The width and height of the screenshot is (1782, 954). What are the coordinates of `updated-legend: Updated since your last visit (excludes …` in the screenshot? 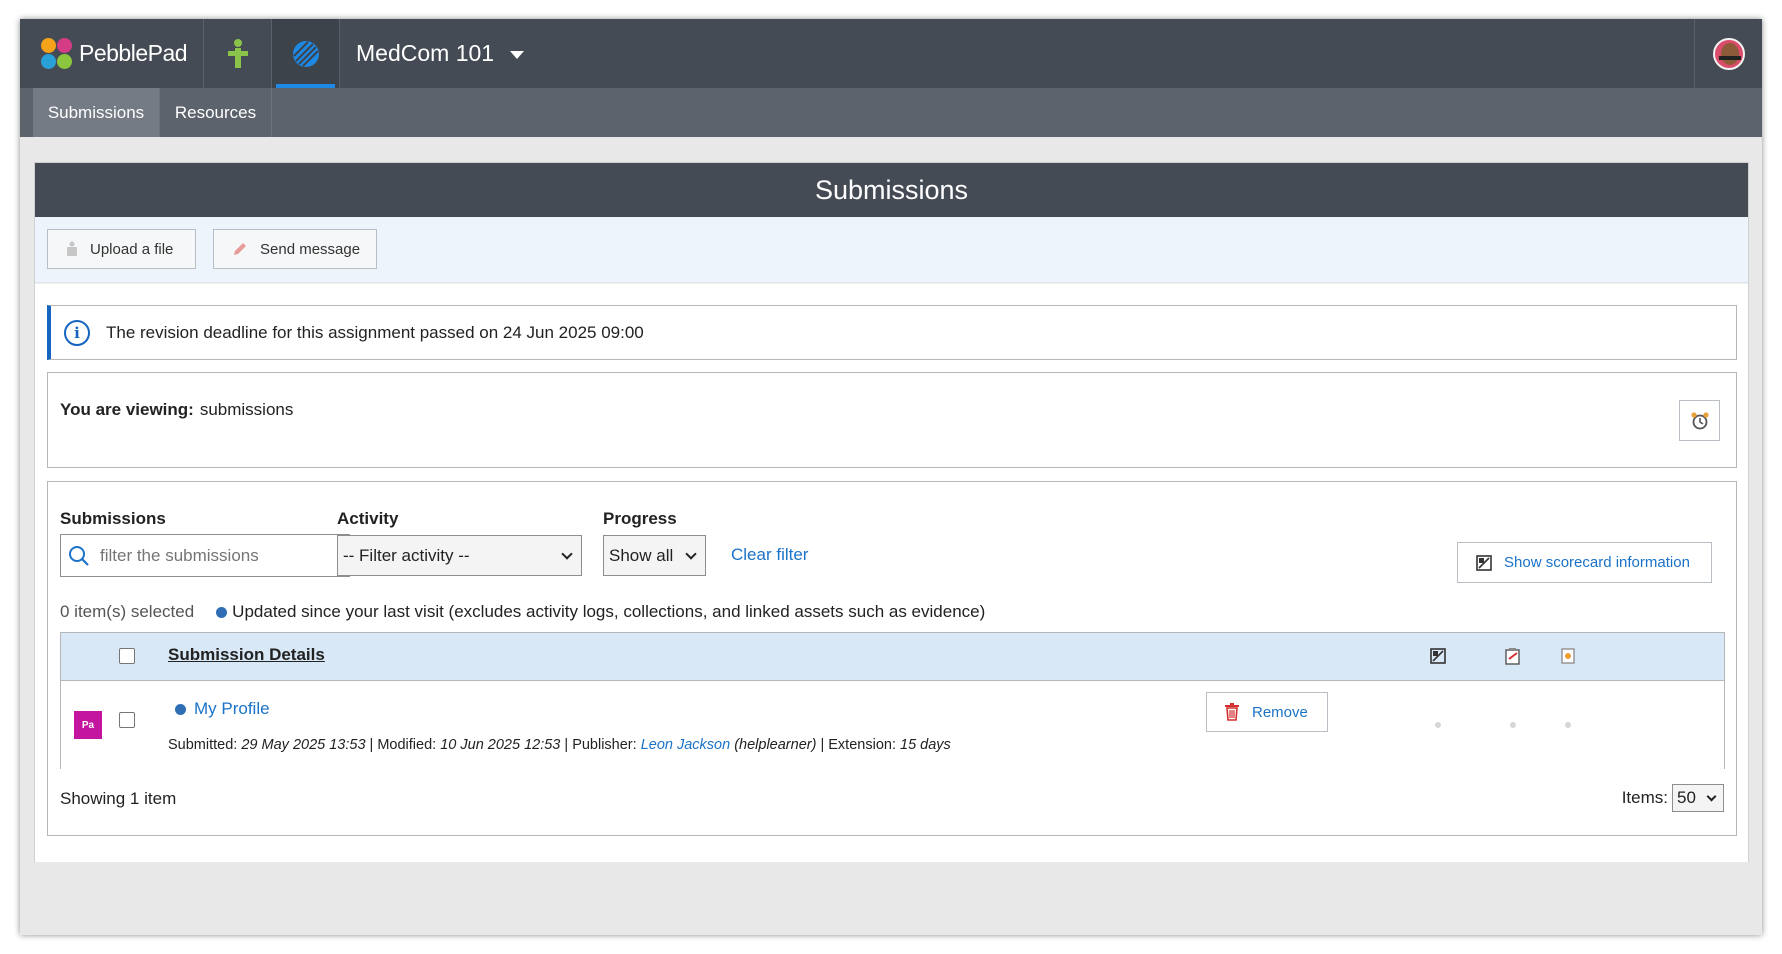 It's located at (609, 611).